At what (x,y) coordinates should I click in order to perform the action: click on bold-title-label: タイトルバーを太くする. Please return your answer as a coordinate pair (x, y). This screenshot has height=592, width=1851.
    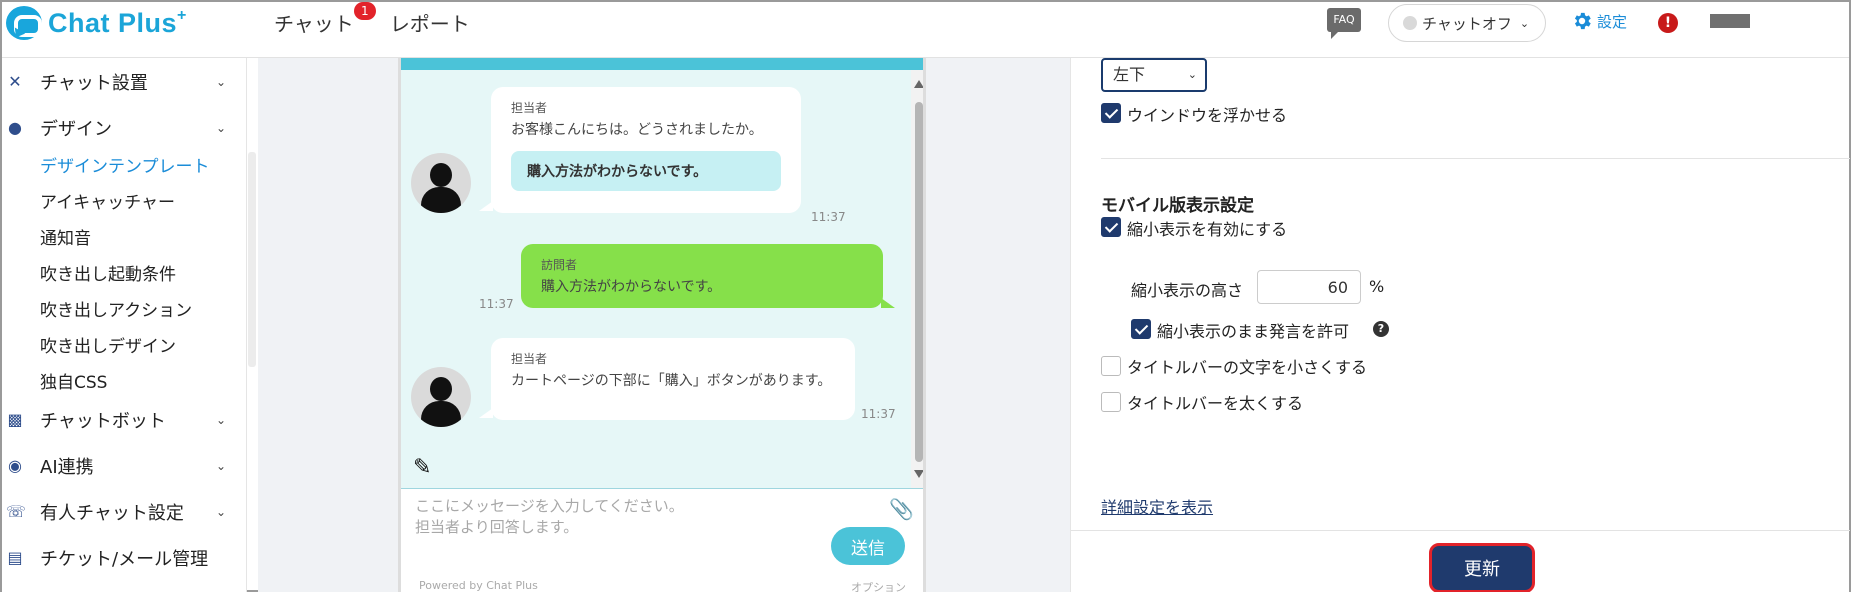
    Looking at the image, I should click on (1215, 403).